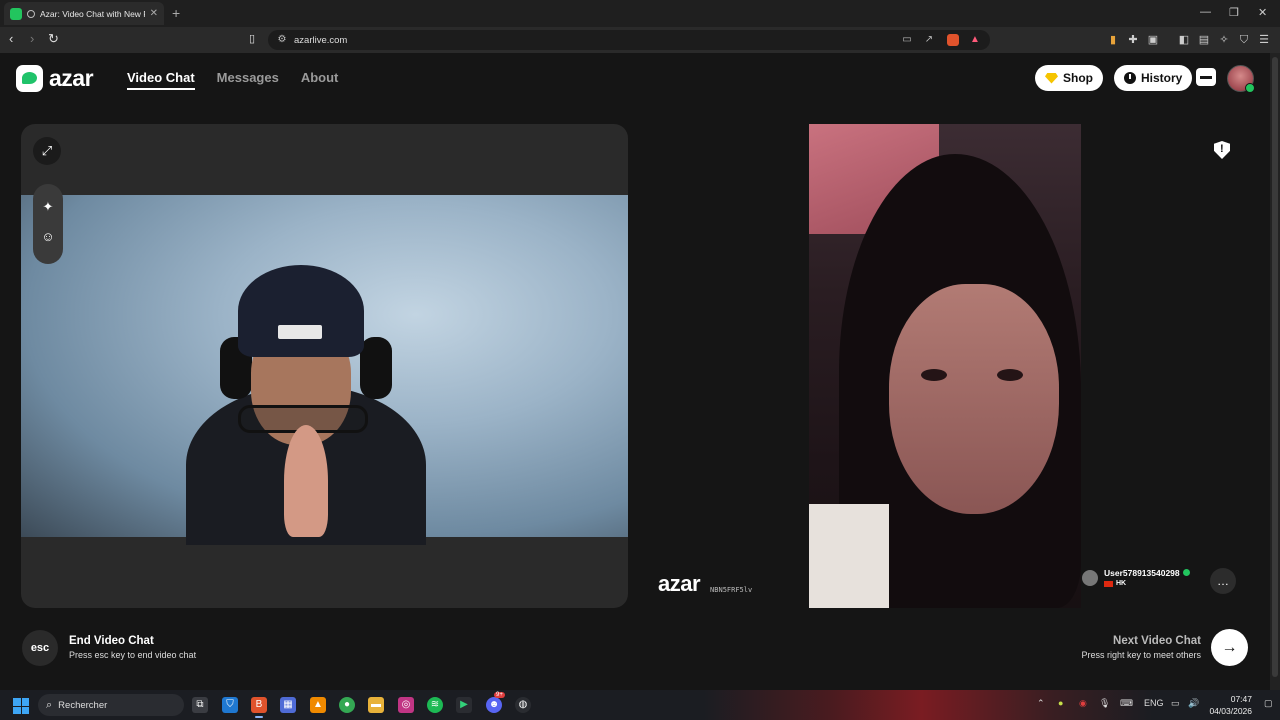 The image size is (1280, 720). I want to click on sidebar-icon: ◧, so click(1184, 40).